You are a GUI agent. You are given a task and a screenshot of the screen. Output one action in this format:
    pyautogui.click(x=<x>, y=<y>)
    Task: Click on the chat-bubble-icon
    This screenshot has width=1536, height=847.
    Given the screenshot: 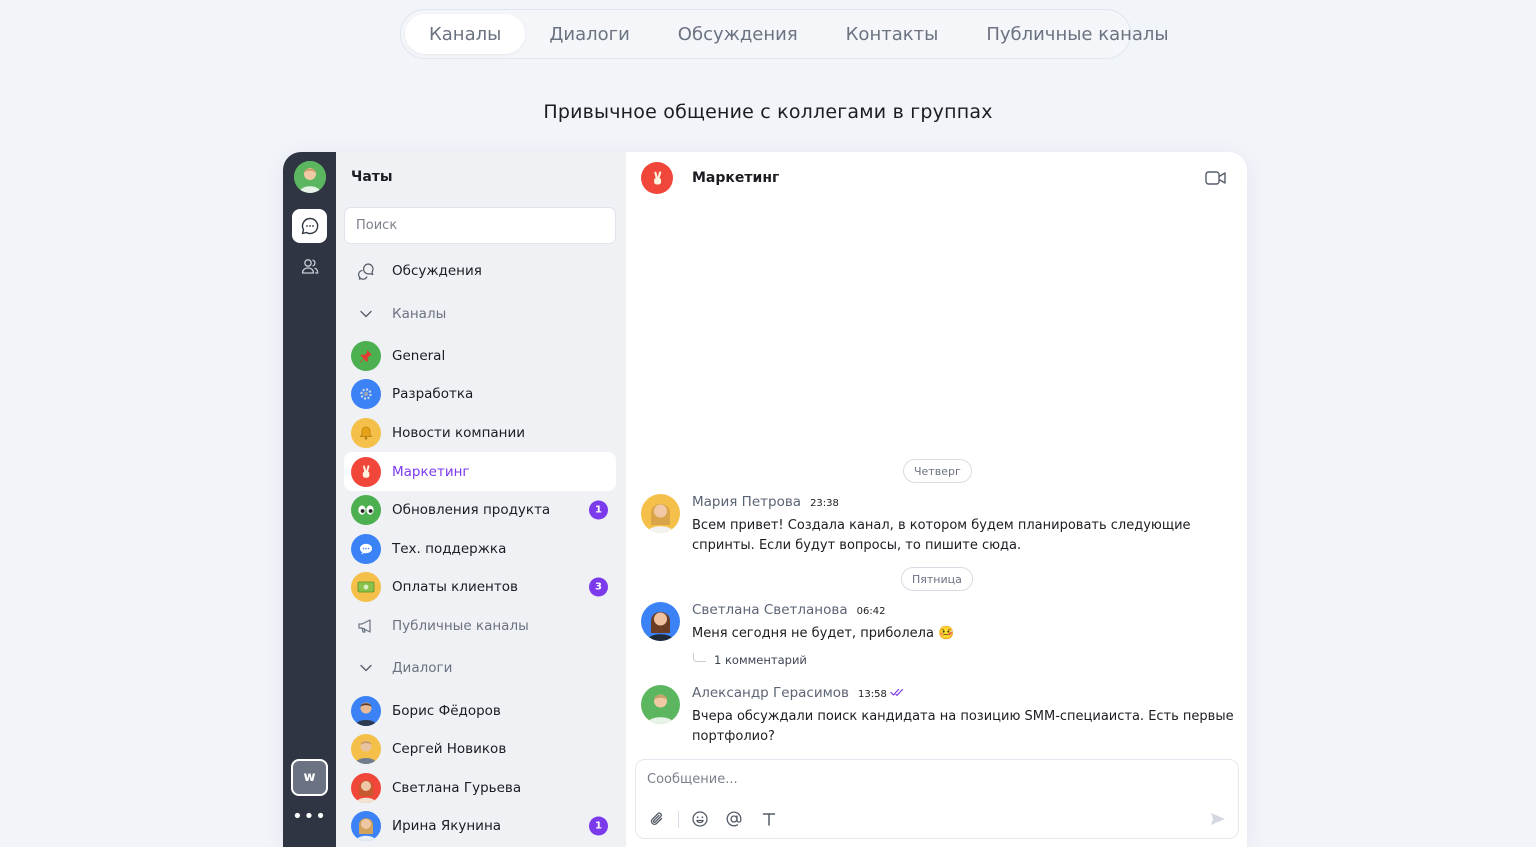 What is the action you would take?
    pyautogui.click(x=309, y=226)
    